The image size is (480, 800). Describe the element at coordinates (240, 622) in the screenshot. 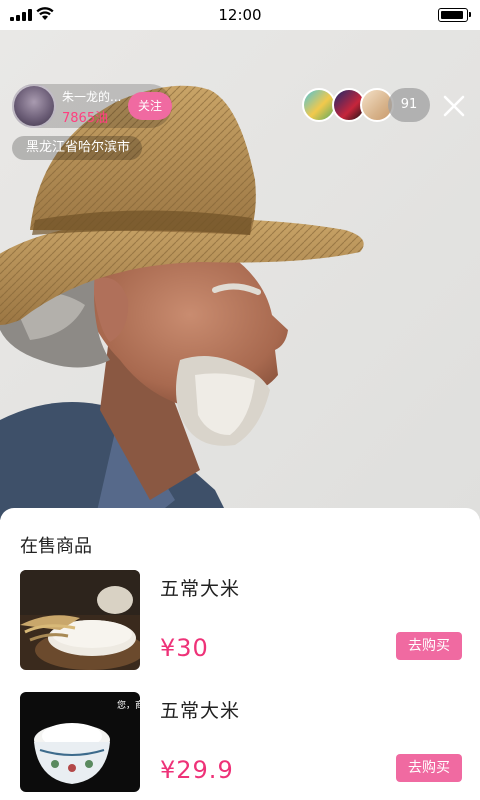

I see `product-item: 五常大米 ¥30 去购买` at that location.